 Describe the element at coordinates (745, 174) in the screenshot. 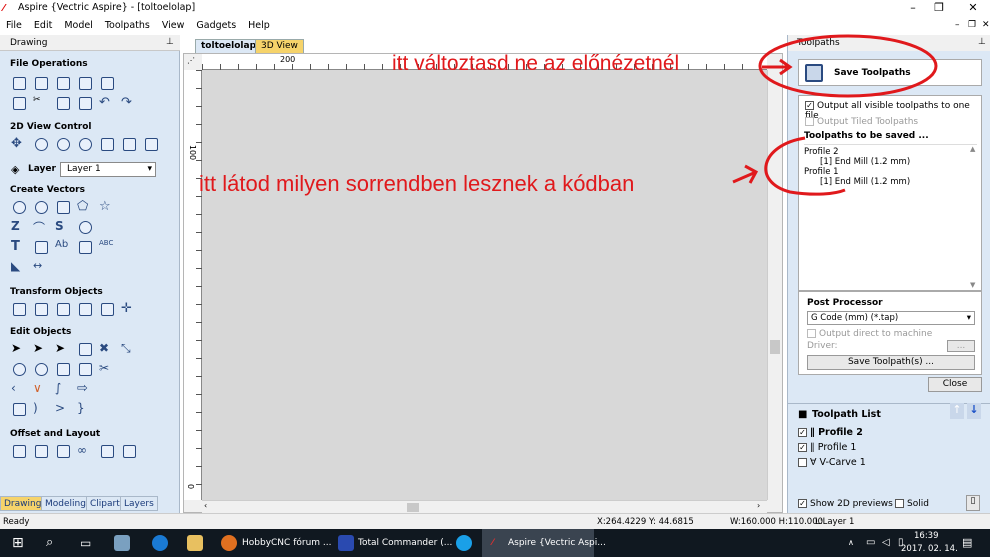

I see `annotation-arrow-middle` at that location.